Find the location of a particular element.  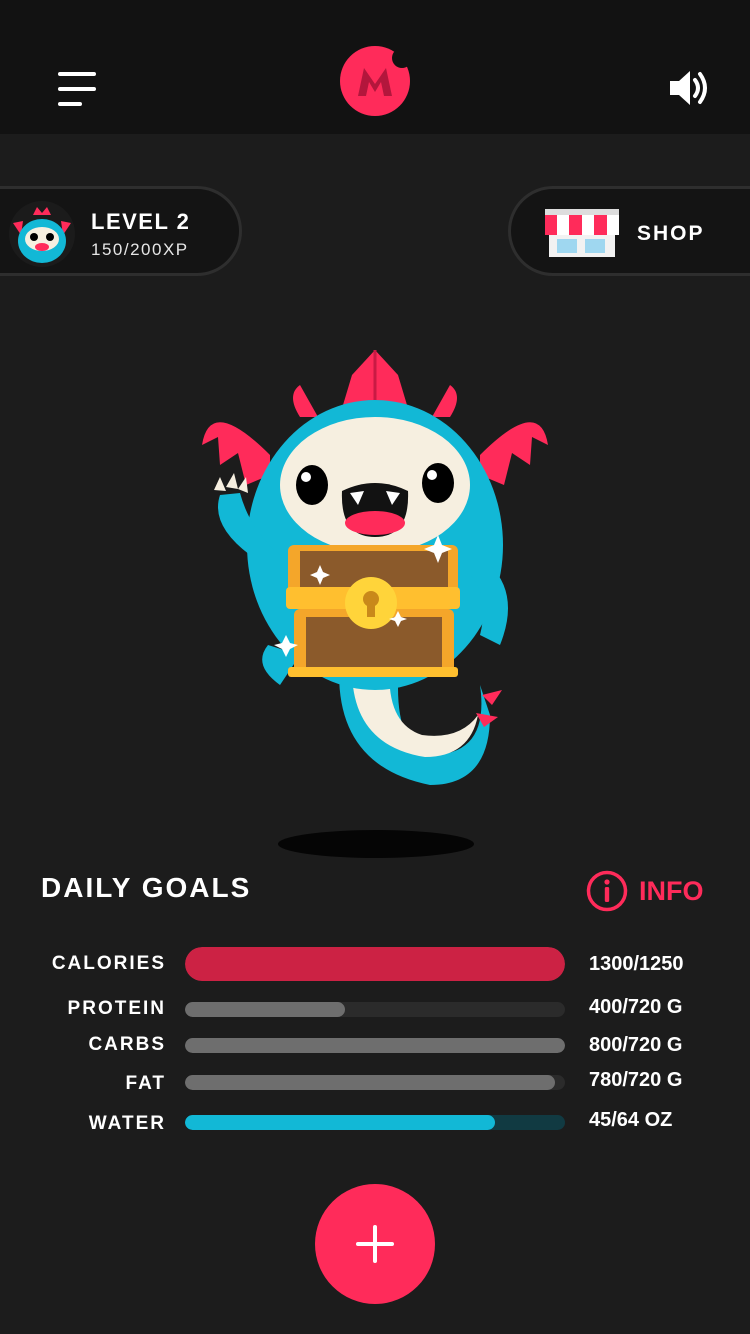

level-title: LEVEL 2 is located at coordinates (141, 221).